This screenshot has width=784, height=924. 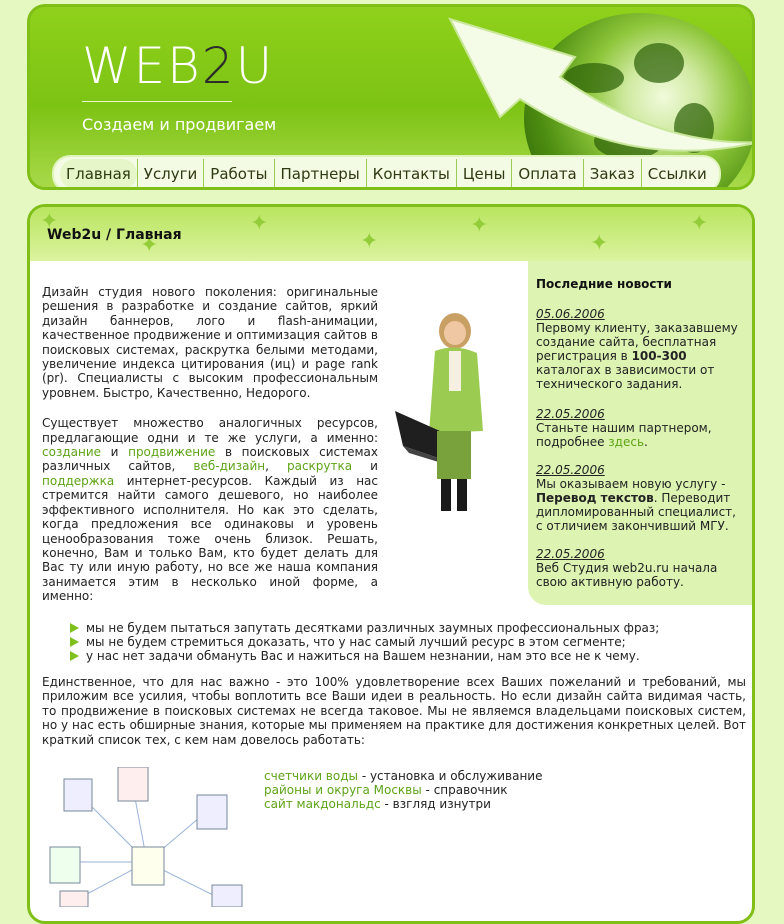 What do you see at coordinates (169, 173) in the screenshot?
I see `nav-item-services: Услуги` at bounding box center [169, 173].